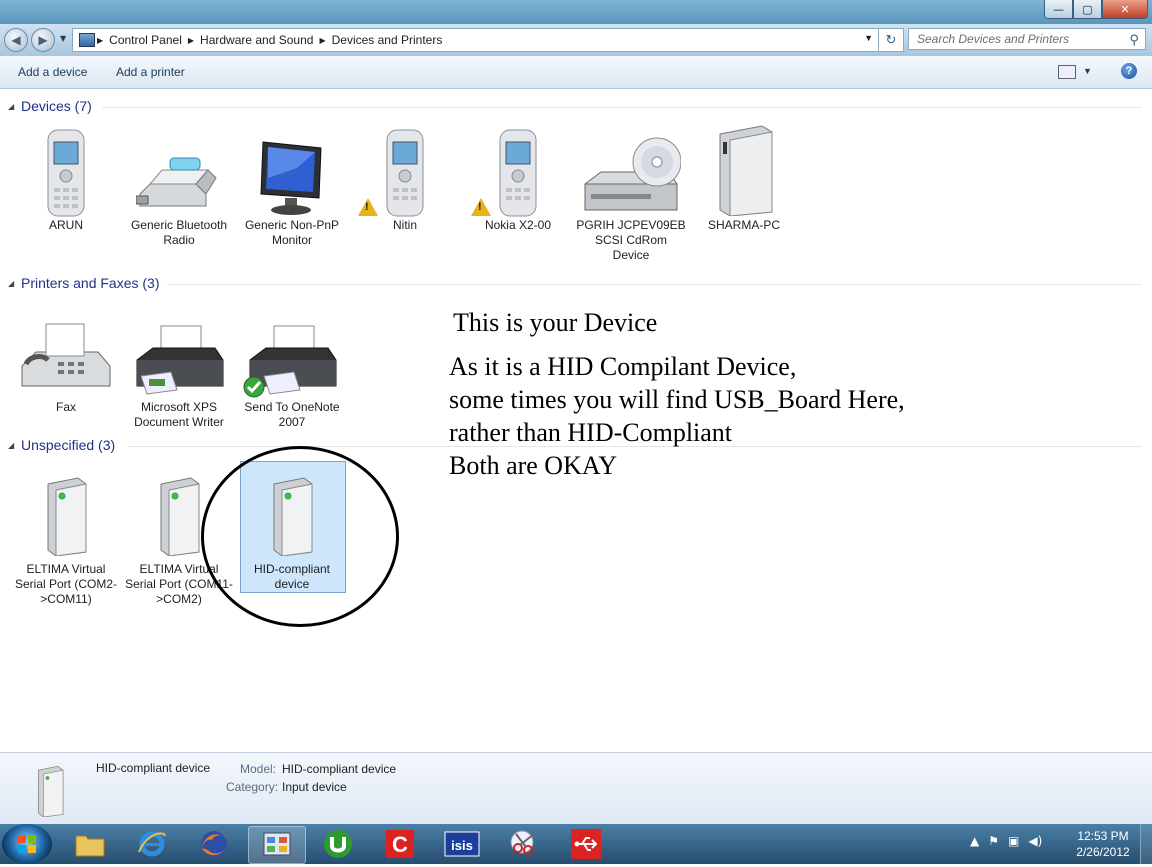 Image resolution: width=1152 pixels, height=867 pixels. I want to click on bluetooth-dongle-icon, so click(176, 182).